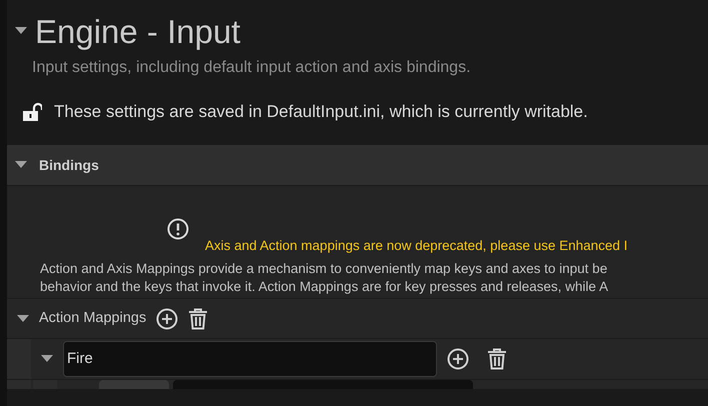 Image resolution: width=708 pixels, height=406 pixels. What do you see at coordinates (137, 31) in the screenshot?
I see `page-title: Engine - Input` at bounding box center [137, 31].